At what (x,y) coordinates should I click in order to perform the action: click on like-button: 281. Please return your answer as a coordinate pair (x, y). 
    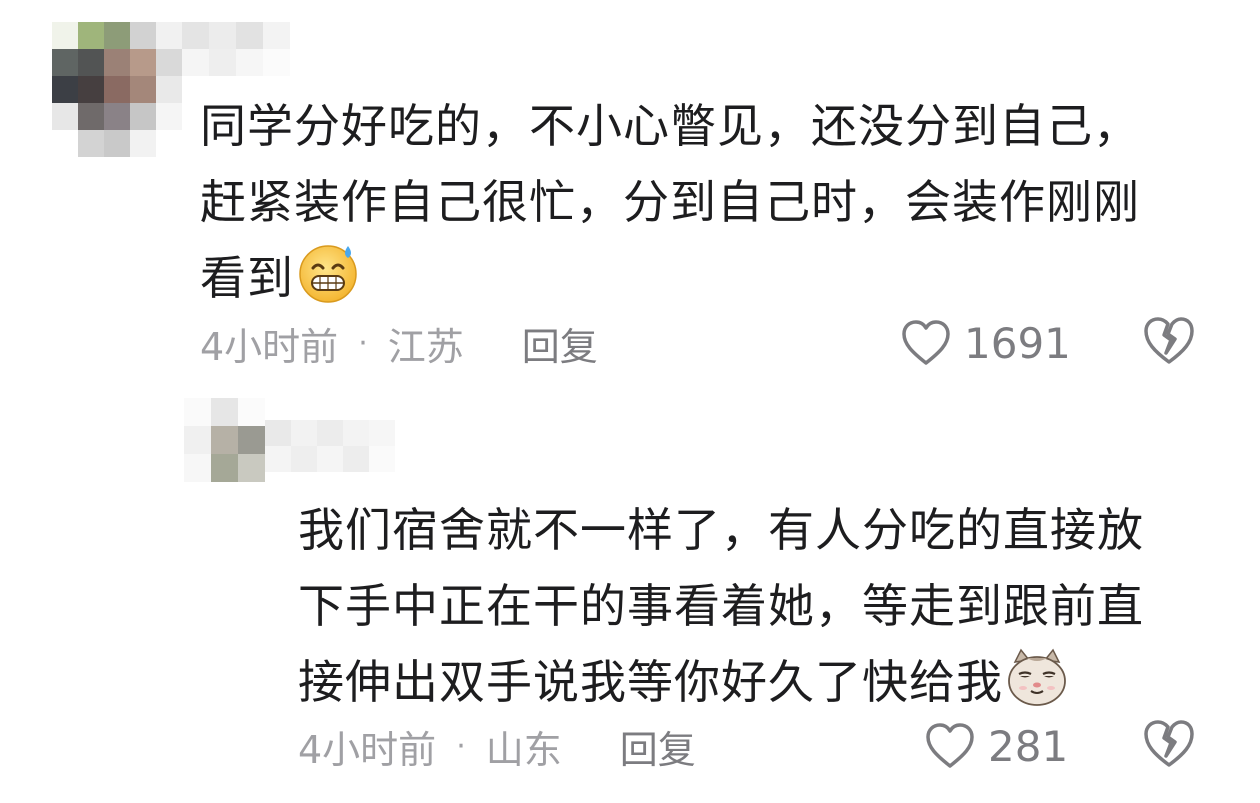
    Looking at the image, I should click on (996, 746).